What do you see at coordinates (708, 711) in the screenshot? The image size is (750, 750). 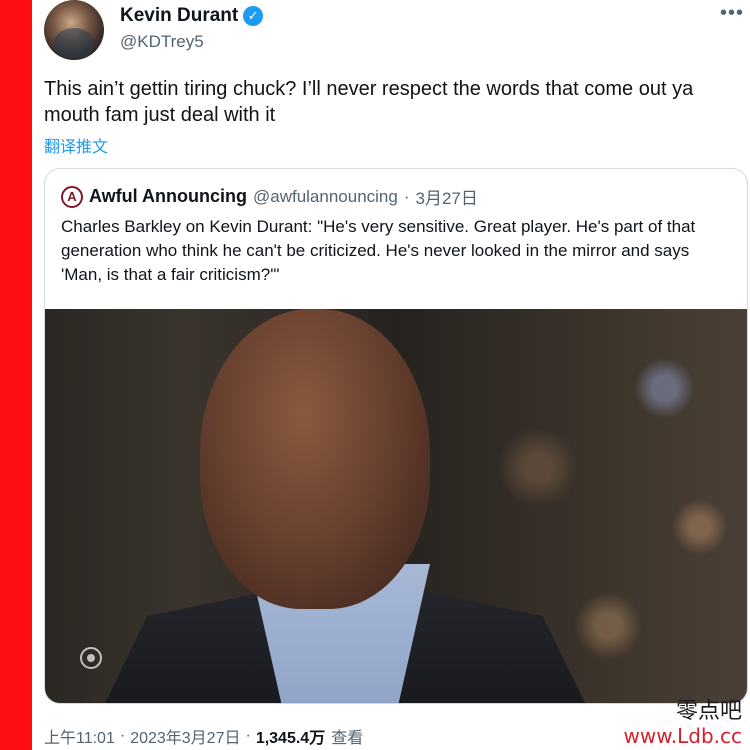 I see `watermark-chinese: 零点吧` at bounding box center [708, 711].